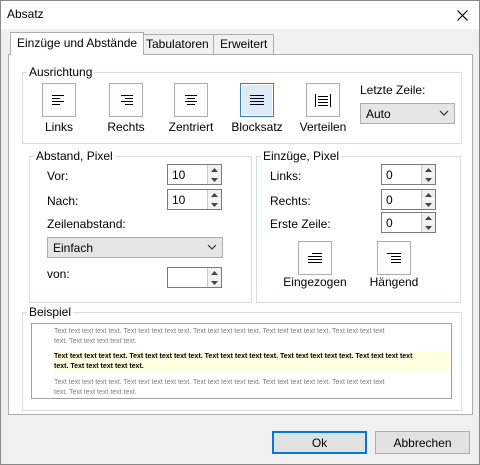 The height and width of the screenshot is (465, 480). What do you see at coordinates (389, 223) in the screenshot?
I see `erste-zeile-value: 0` at bounding box center [389, 223].